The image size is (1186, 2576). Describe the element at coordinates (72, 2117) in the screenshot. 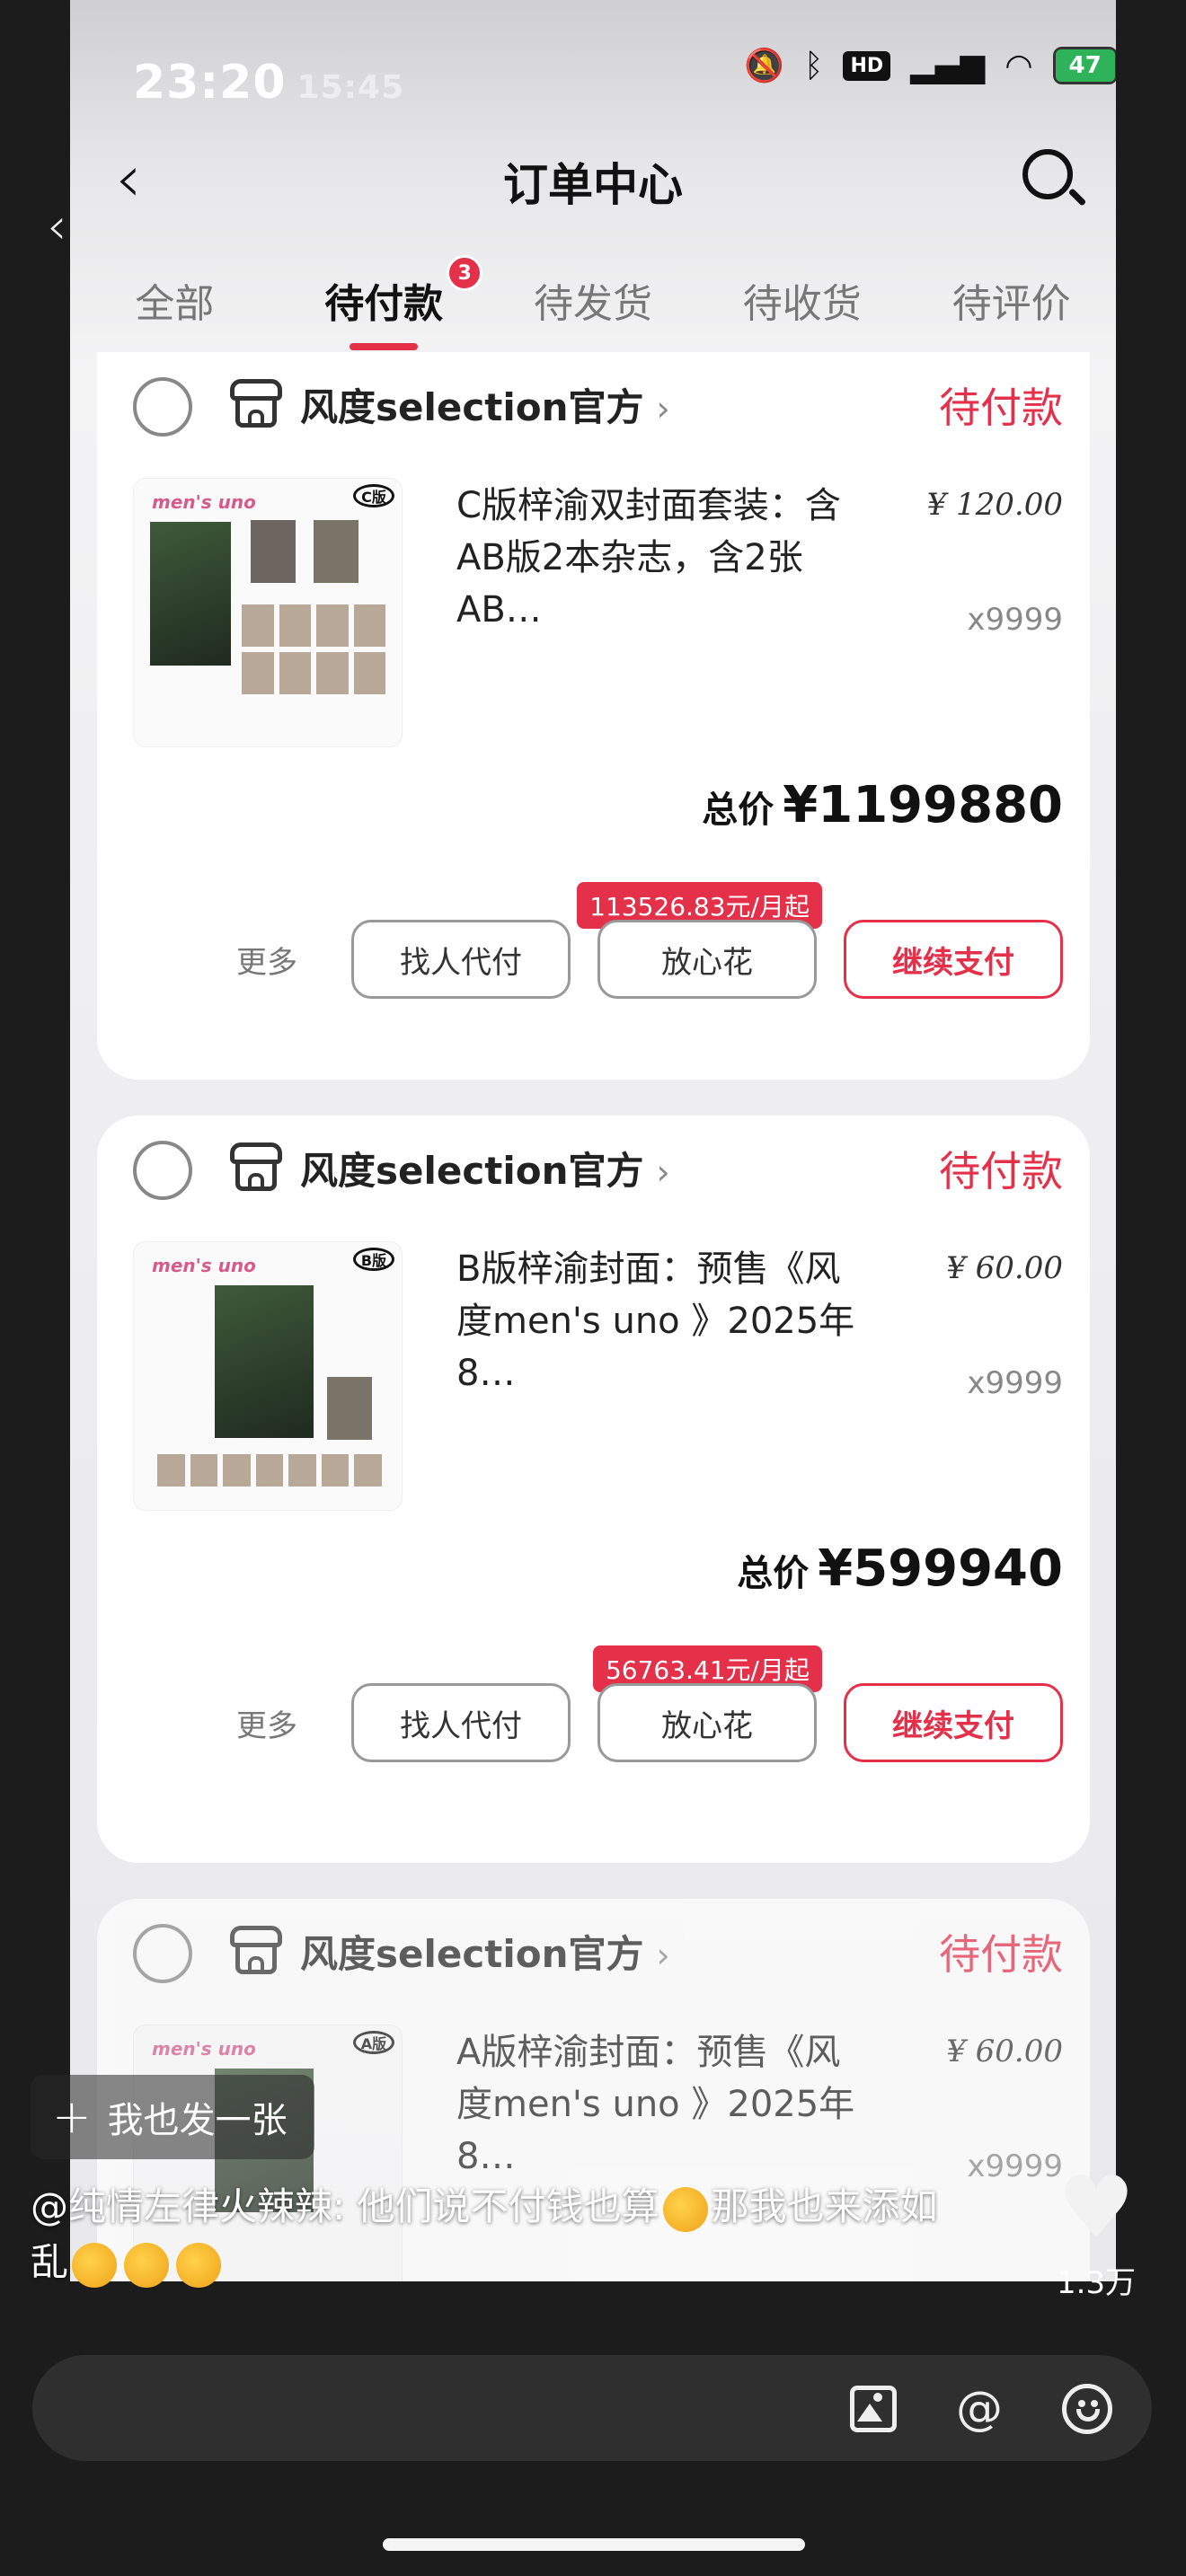

I see `plus-icon: +` at that location.